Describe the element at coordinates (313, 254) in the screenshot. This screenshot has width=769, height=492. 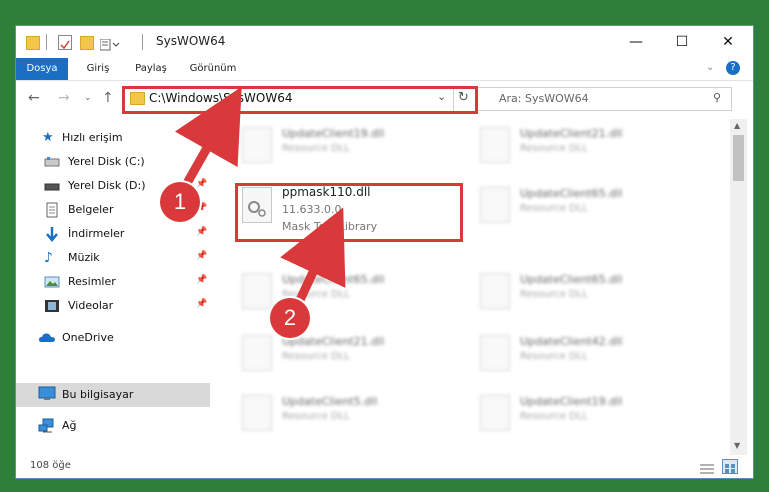
I see `arrow-to-file` at that location.